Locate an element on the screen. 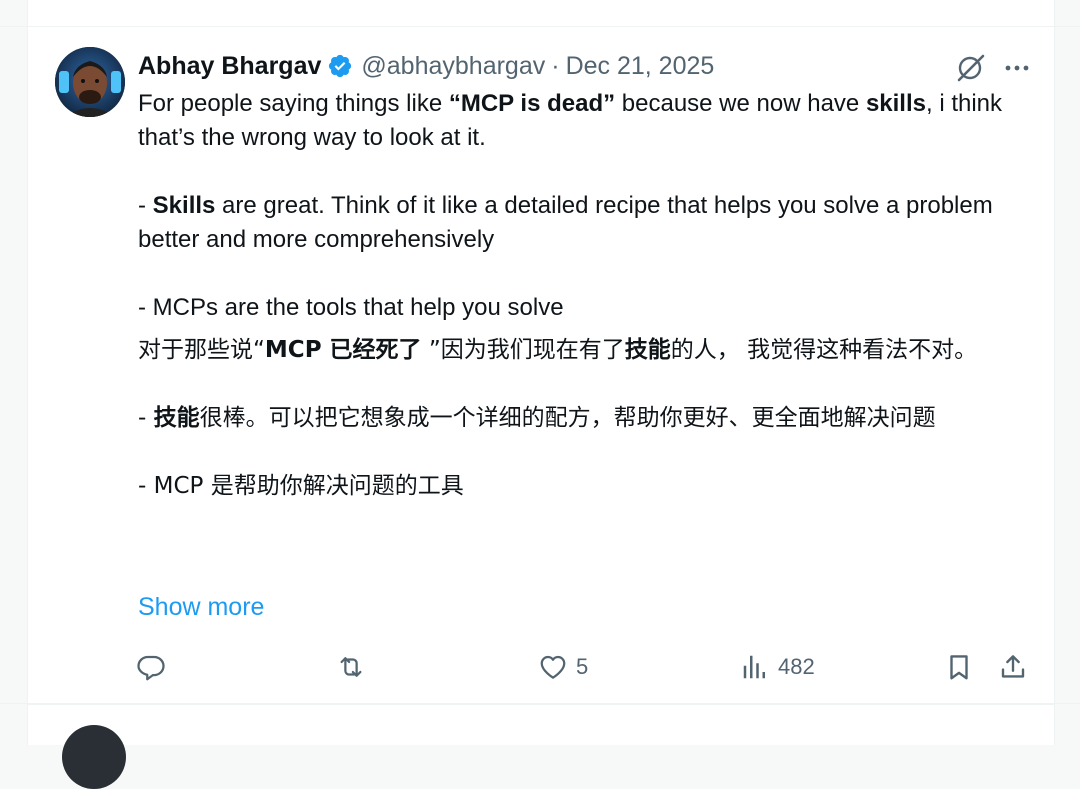 The height and width of the screenshot is (789, 1080). next-avatar is located at coordinates (94, 757).